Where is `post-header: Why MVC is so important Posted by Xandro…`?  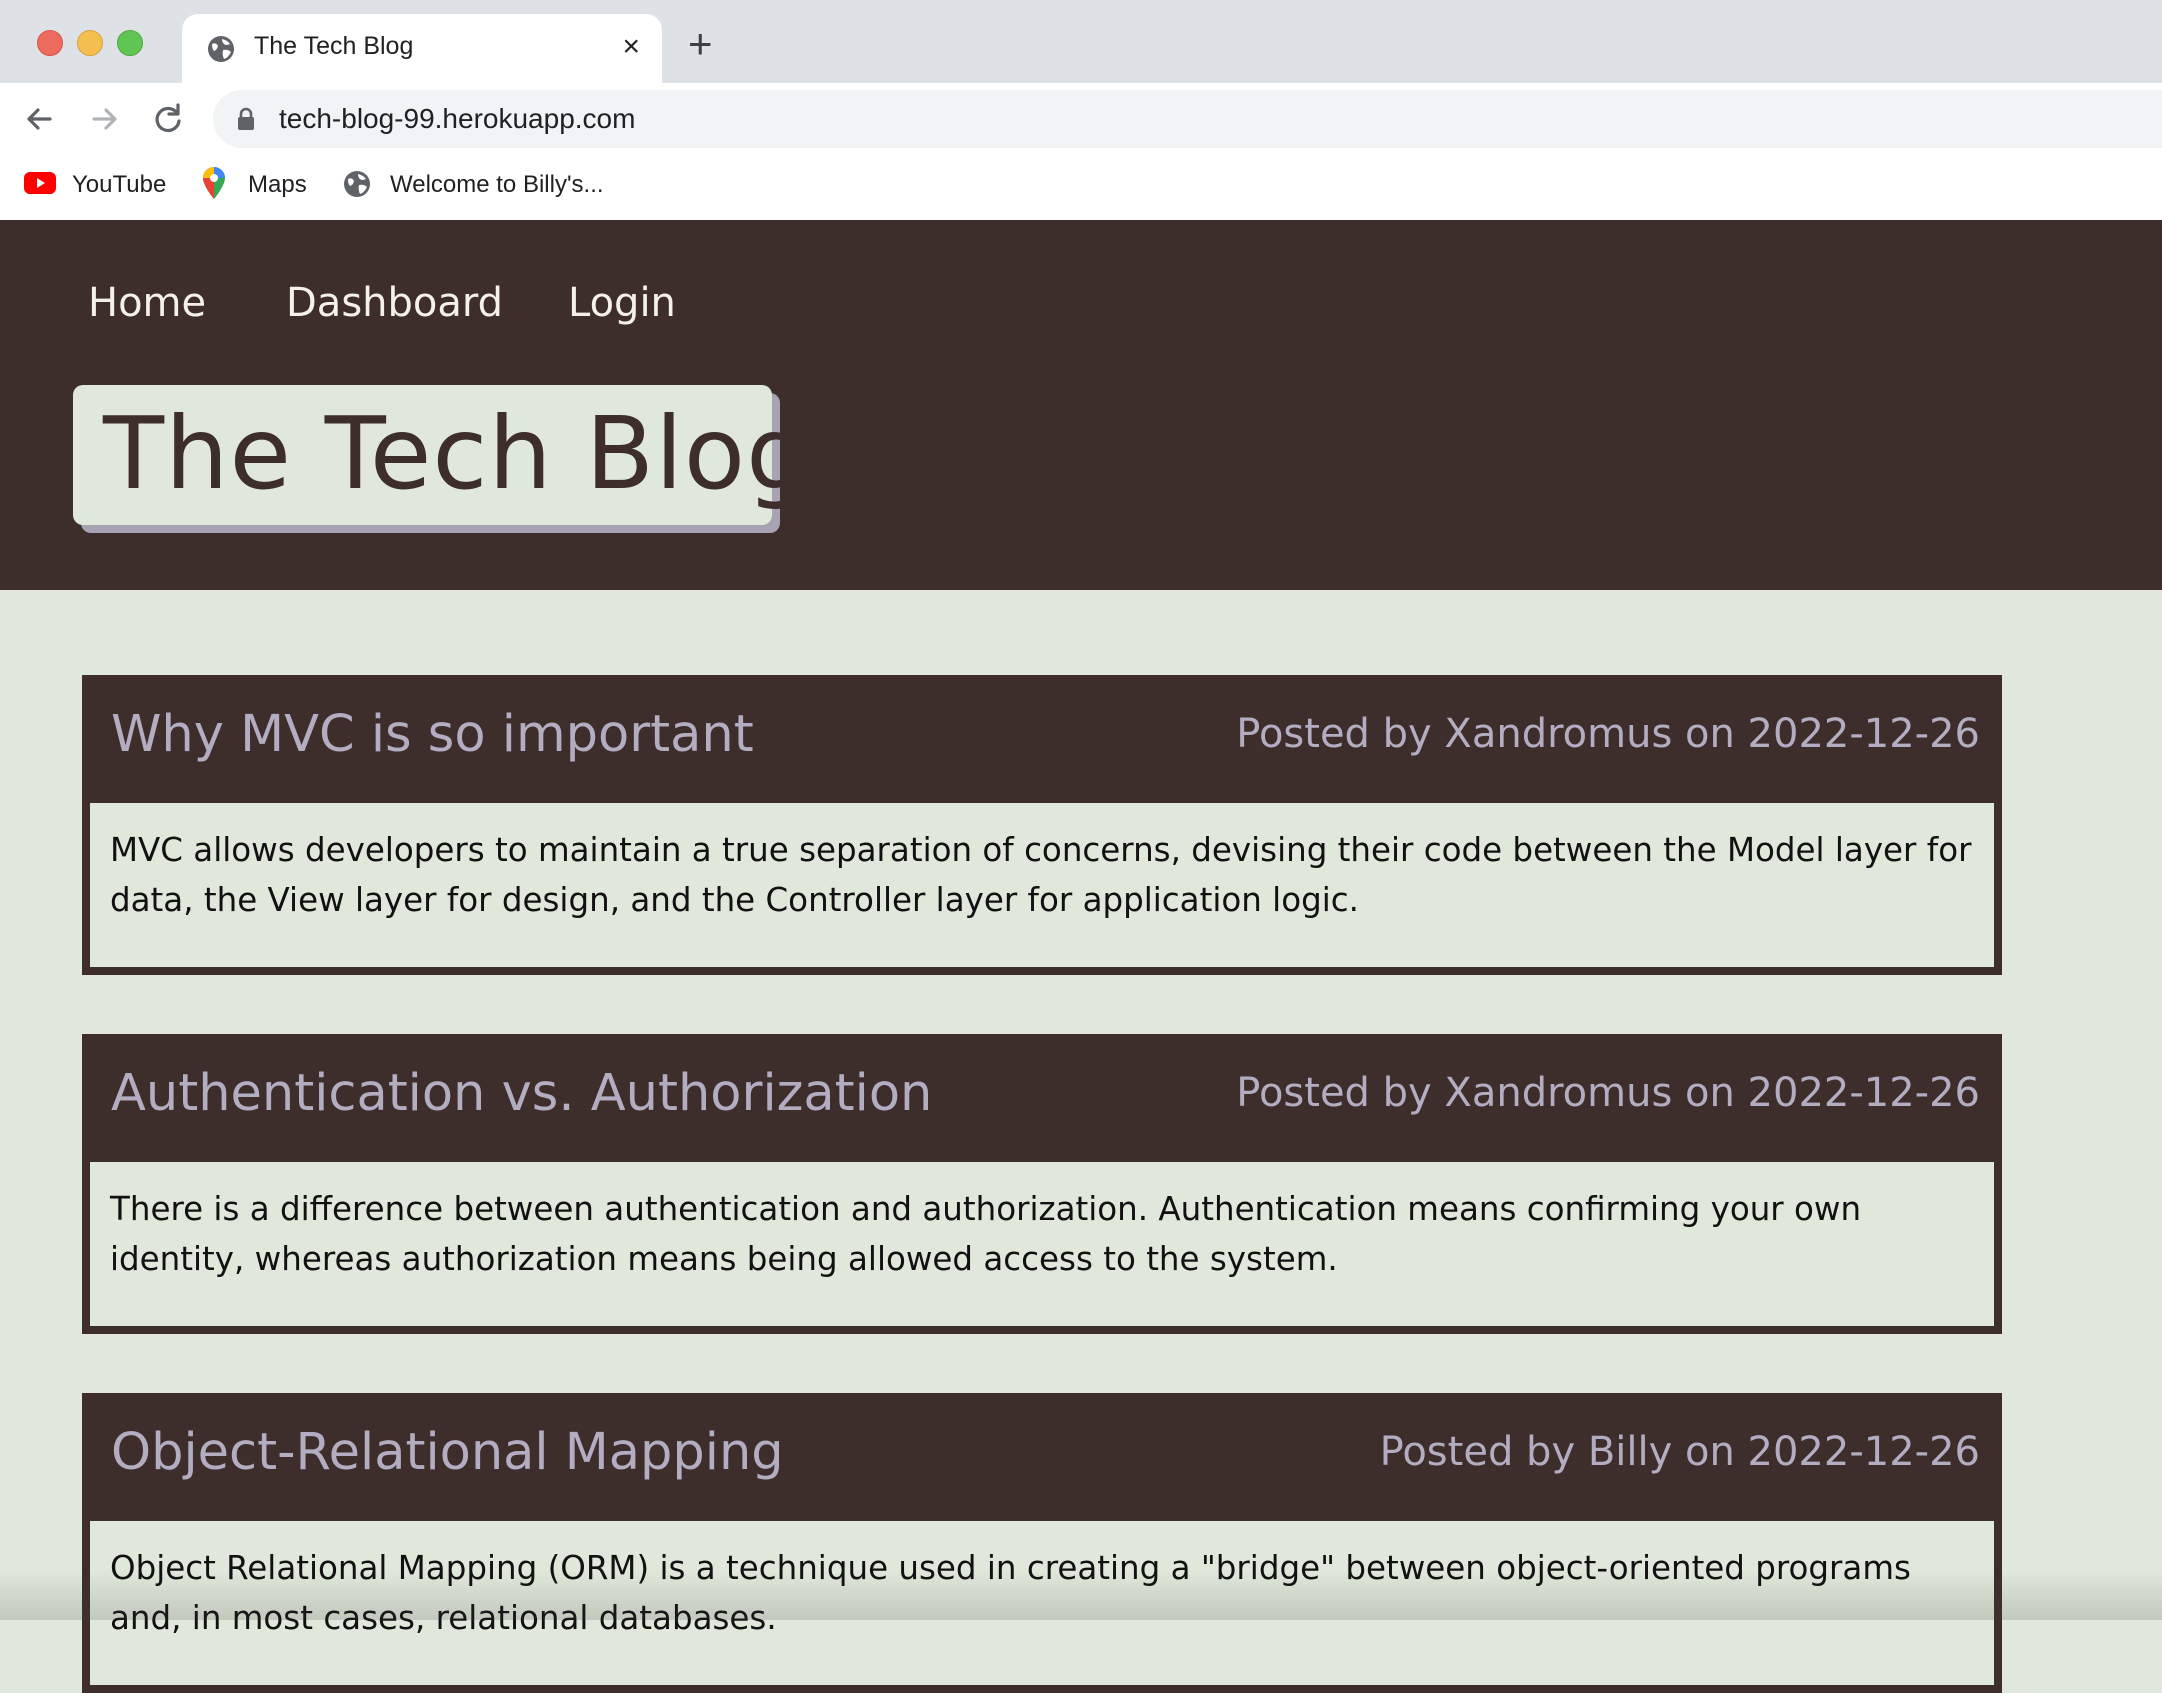 post-header: Why MVC is so important Posted by Xandro… is located at coordinates (1042, 739).